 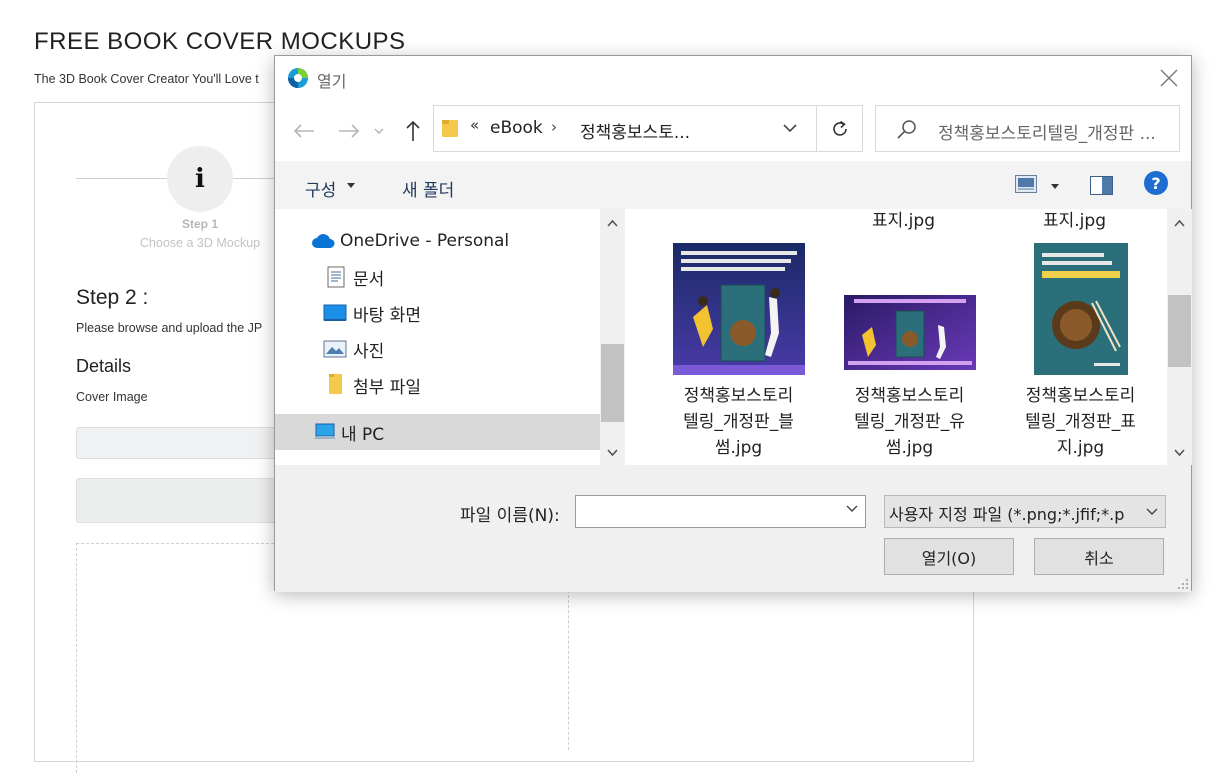 What do you see at coordinates (186, 500) in the screenshot?
I see `upload-button` at bounding box center [186, 500].